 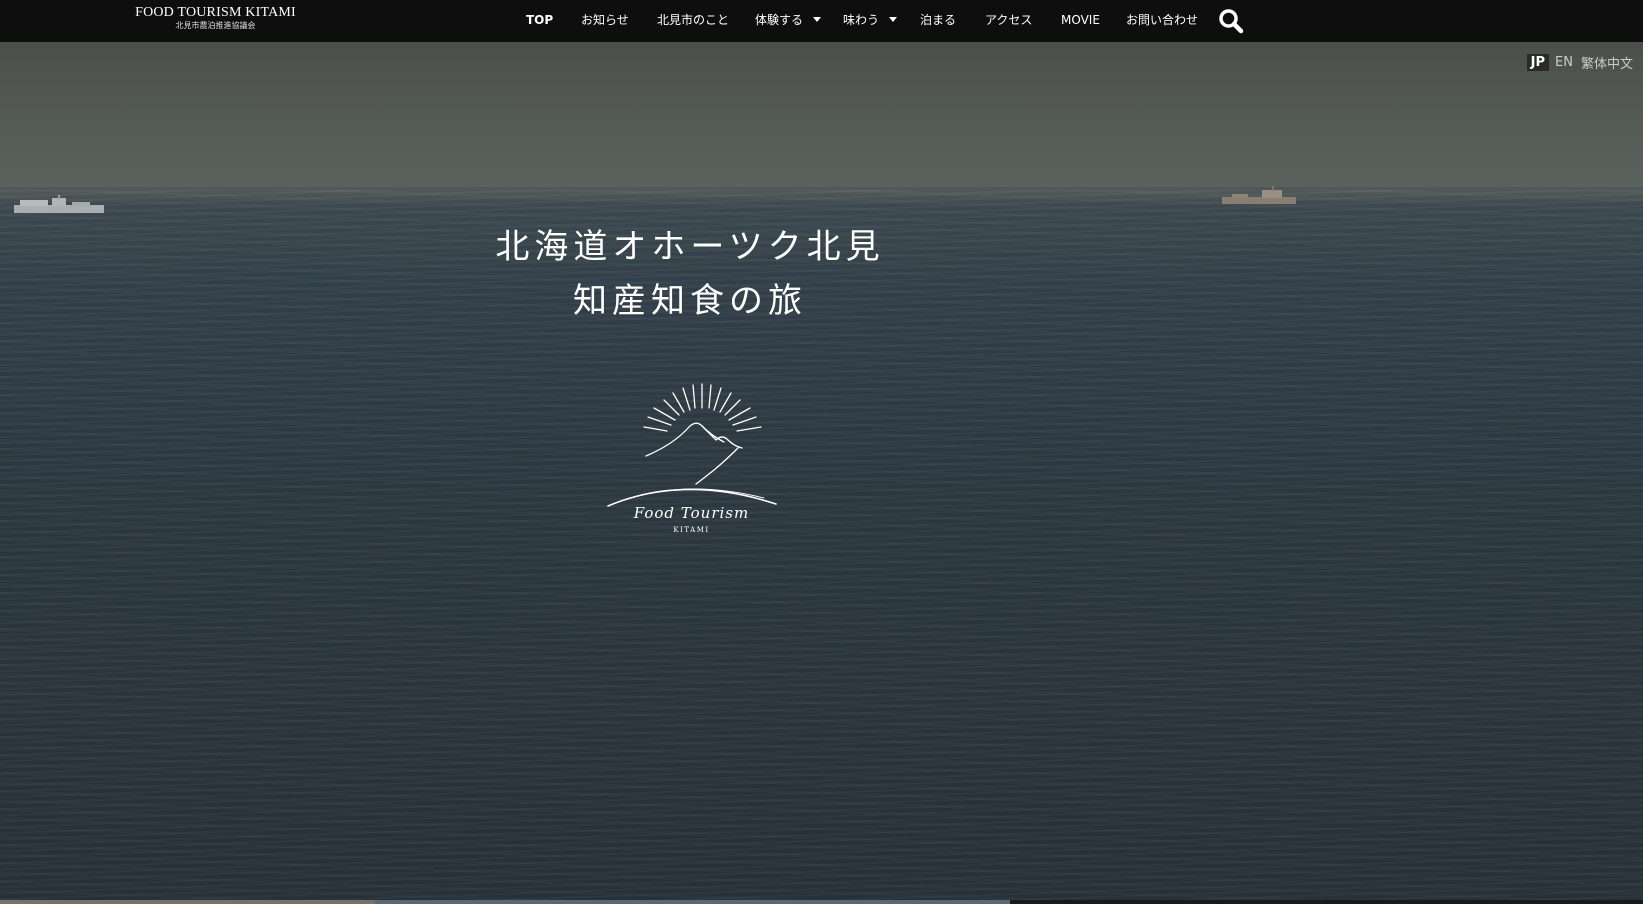 I want to click on nav-item-about-kitami: 北見市のこと, so click(x=693, y=20).